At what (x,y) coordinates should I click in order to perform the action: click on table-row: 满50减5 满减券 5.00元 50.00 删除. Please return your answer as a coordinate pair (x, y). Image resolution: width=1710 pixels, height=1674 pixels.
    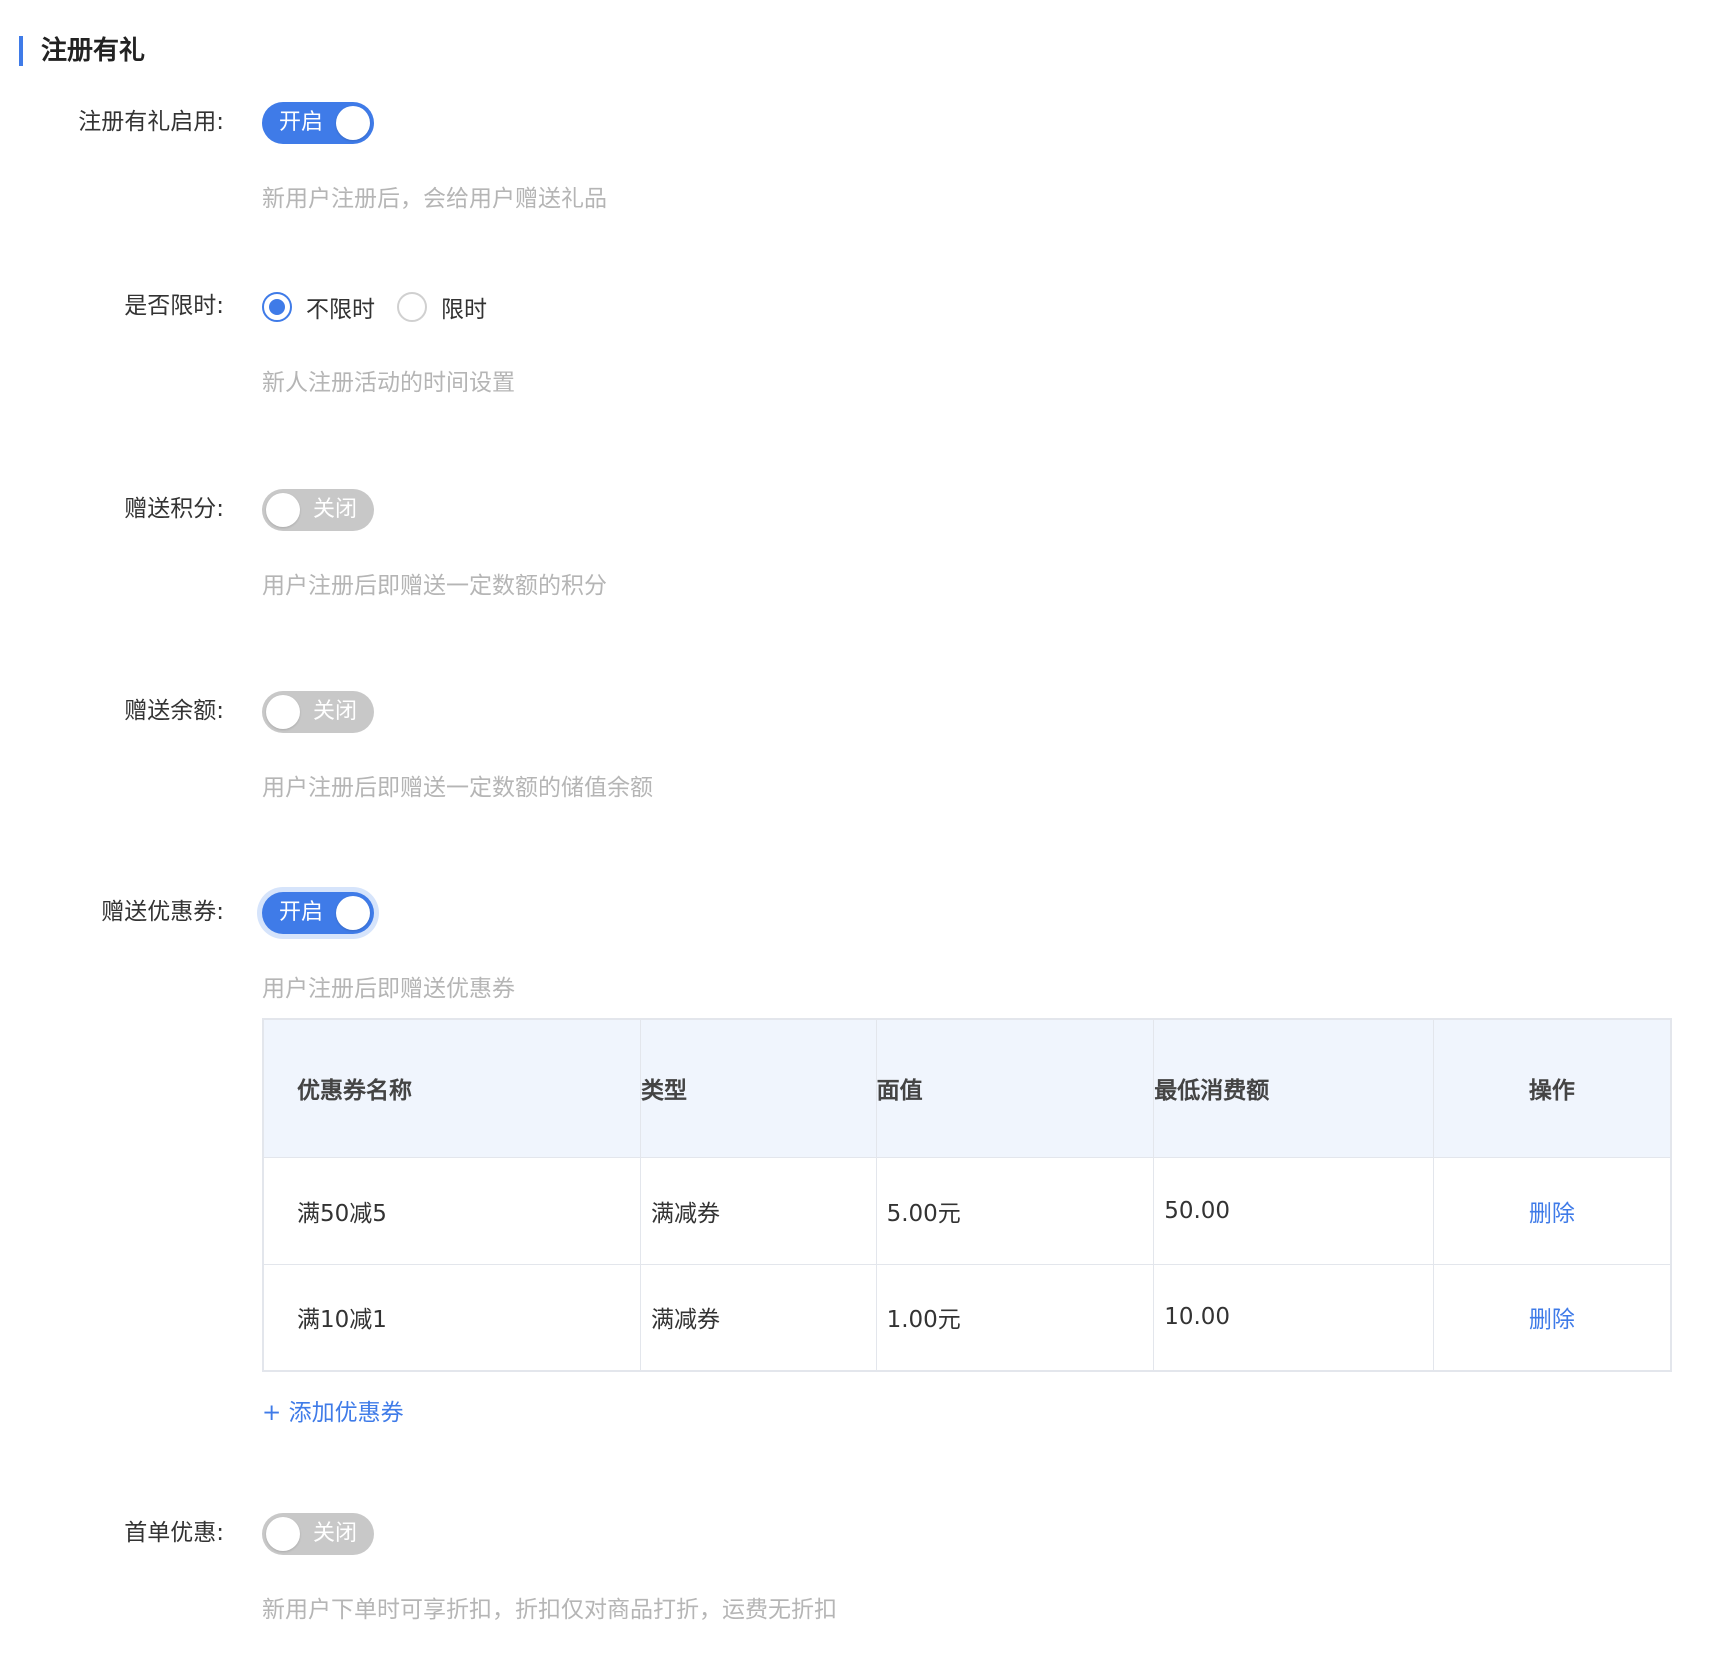
    Looking at the image, I should click on (967, 1210).